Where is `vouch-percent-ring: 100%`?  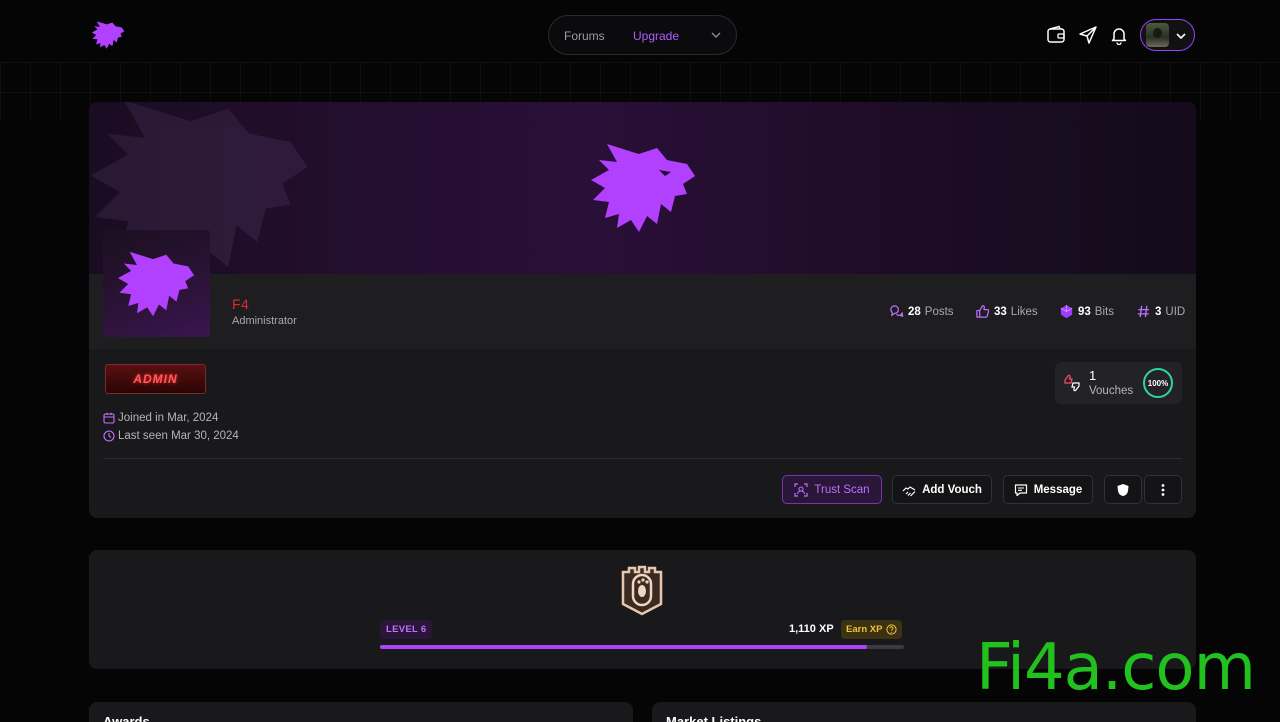
vouch-percent-ring: 100% is located at coordinates (1158, 383).